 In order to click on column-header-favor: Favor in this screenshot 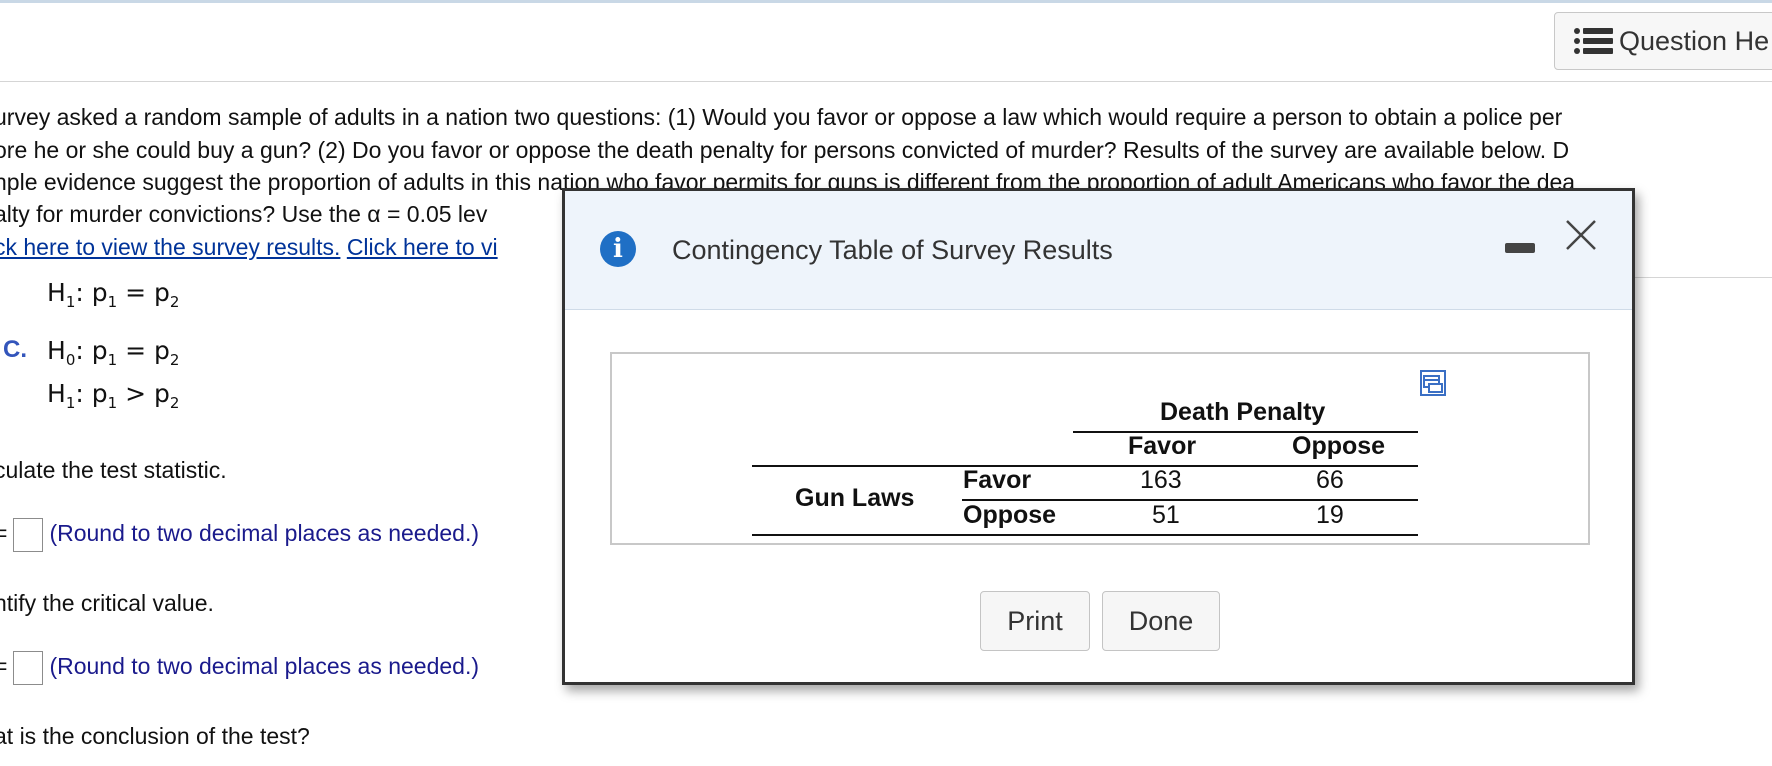, I will do `click(1162, 446)`.